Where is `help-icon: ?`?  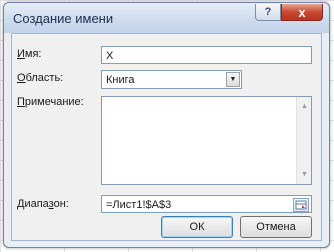 help-icon: ? is located at coordinates (268, 12).